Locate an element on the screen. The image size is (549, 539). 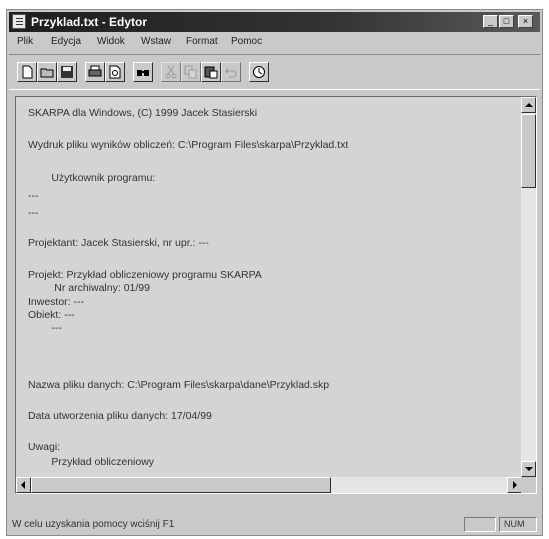
toolbar is located at coordinates (274, 72).